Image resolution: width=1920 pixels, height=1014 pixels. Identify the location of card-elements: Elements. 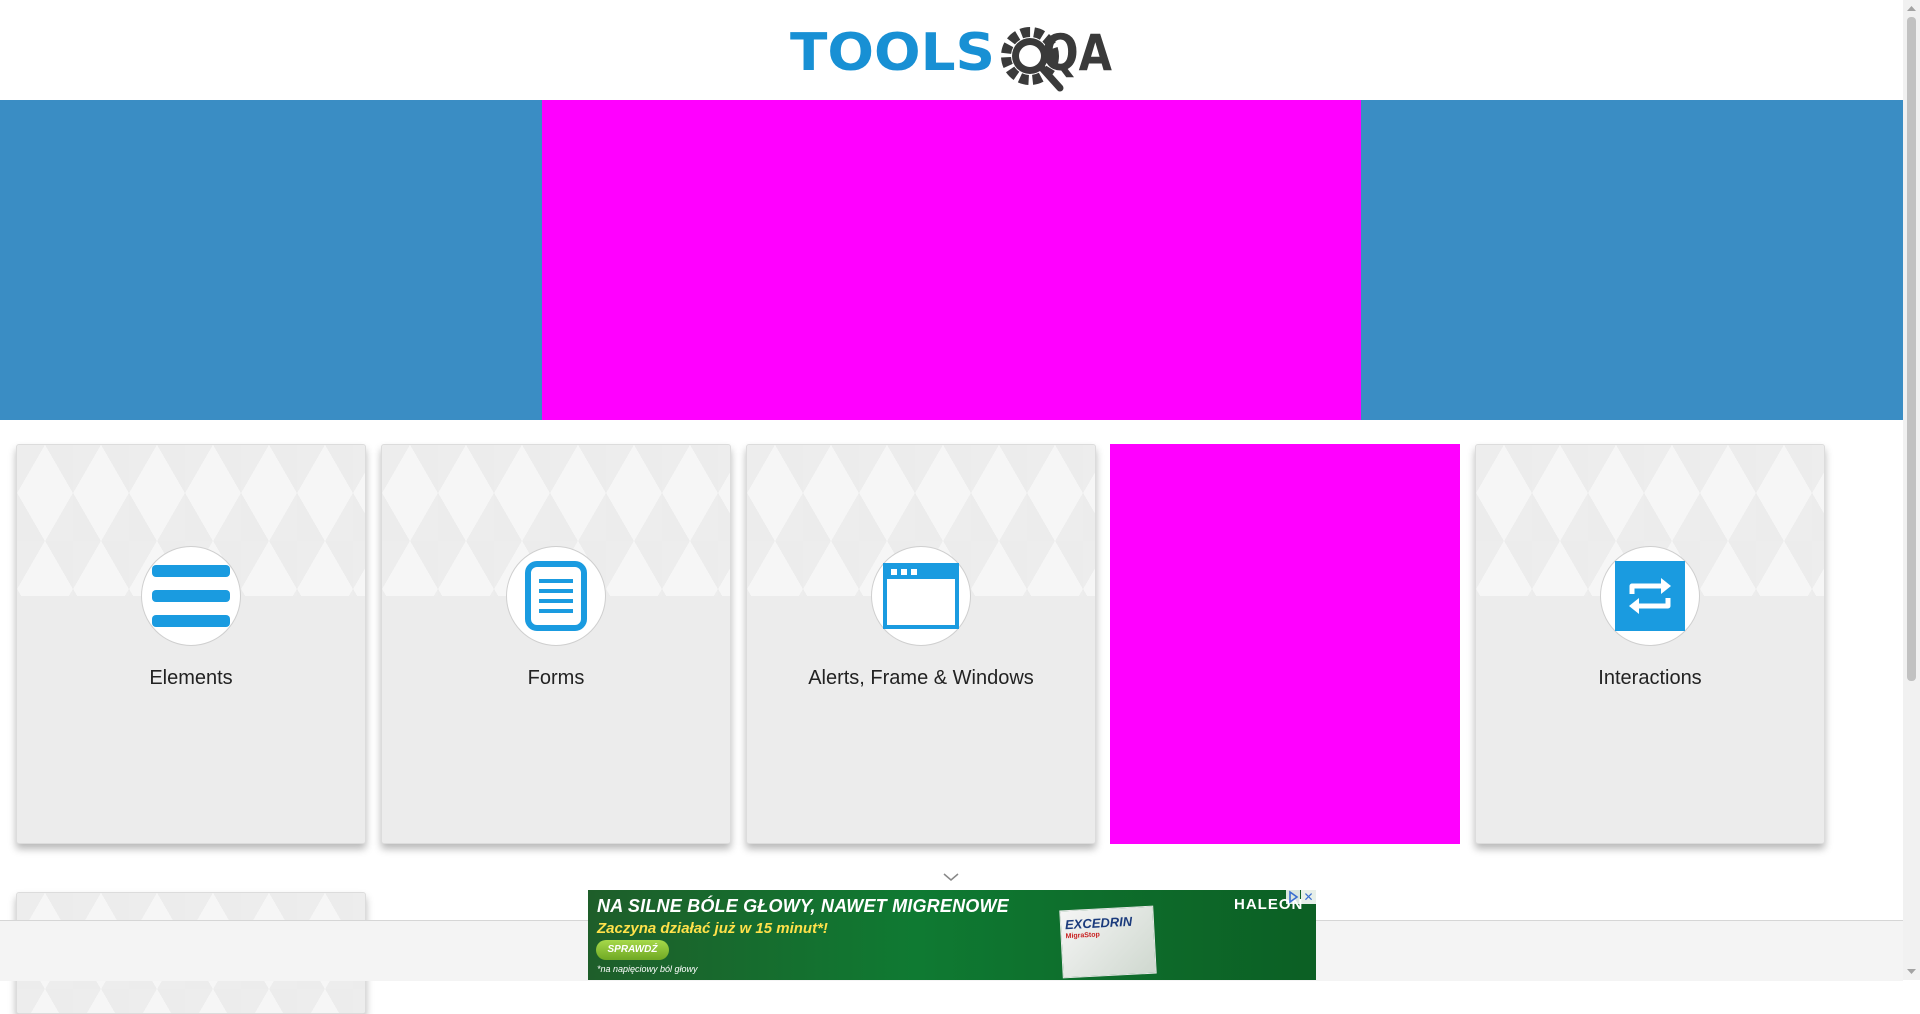
(191, 644).